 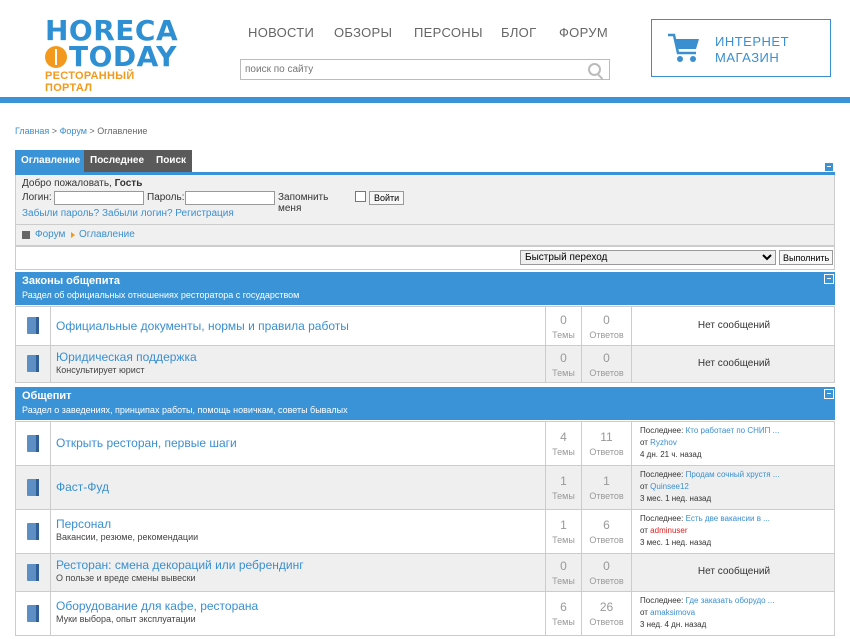 What do you see at coordinates (606, 487) in the screenshot?
I see `replies-cell: 1 Ответов` at bounding box center [606, 487].